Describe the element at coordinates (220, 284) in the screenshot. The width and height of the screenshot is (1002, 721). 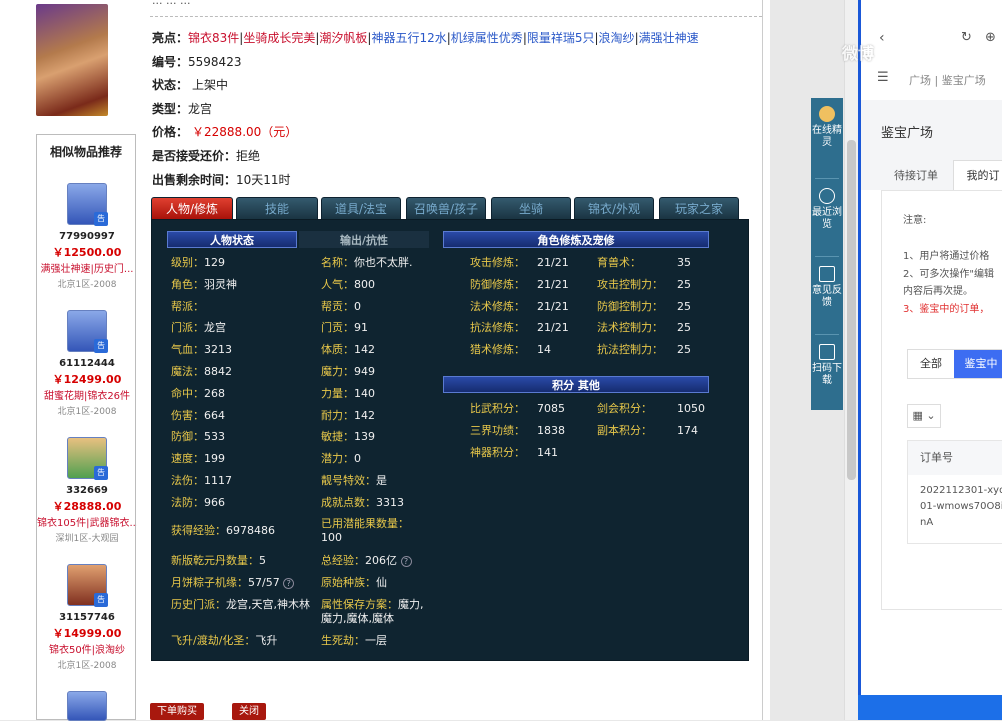
I see `stat-value: 羽灵神` at that location.